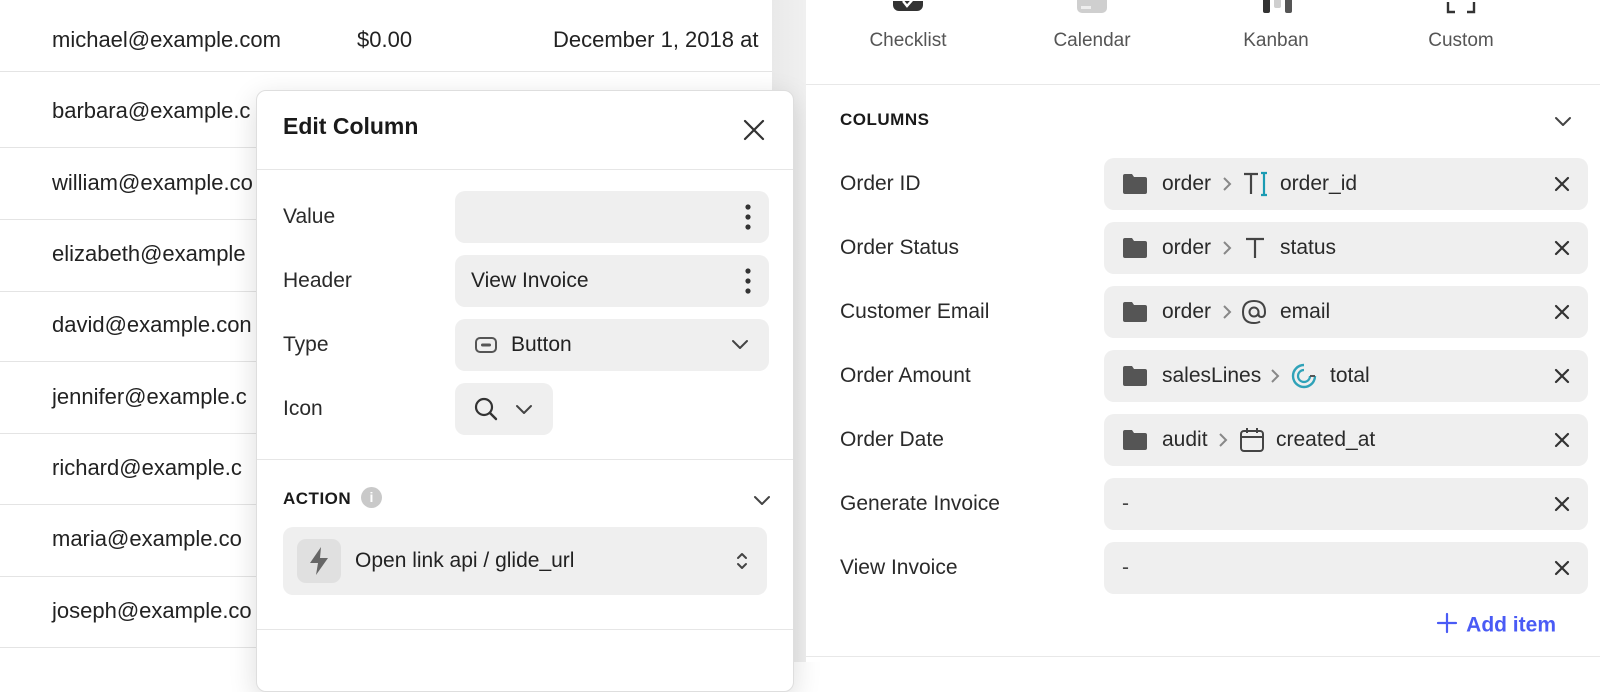 The width and height of the screenshot is (1600, 692). I want to click on email-cell: maria@example.co, so click(147, 538).